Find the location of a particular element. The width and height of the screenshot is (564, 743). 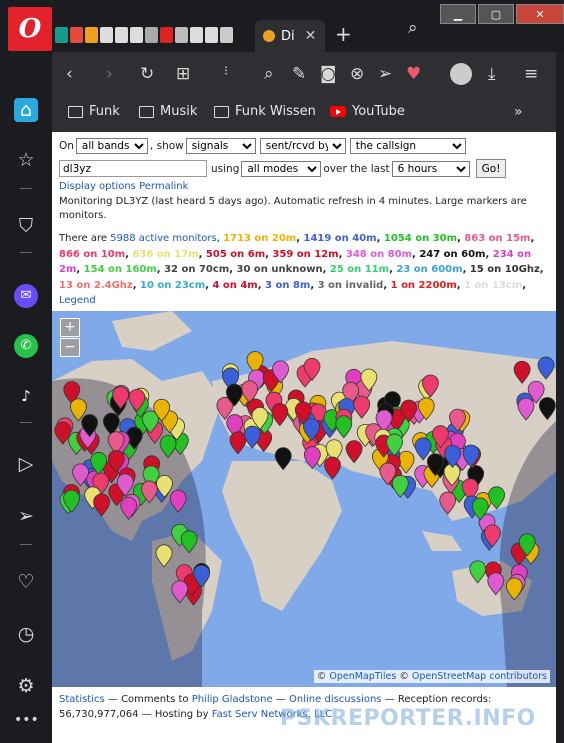

footer-text: — Comments to is located at coordinates (148, 699).